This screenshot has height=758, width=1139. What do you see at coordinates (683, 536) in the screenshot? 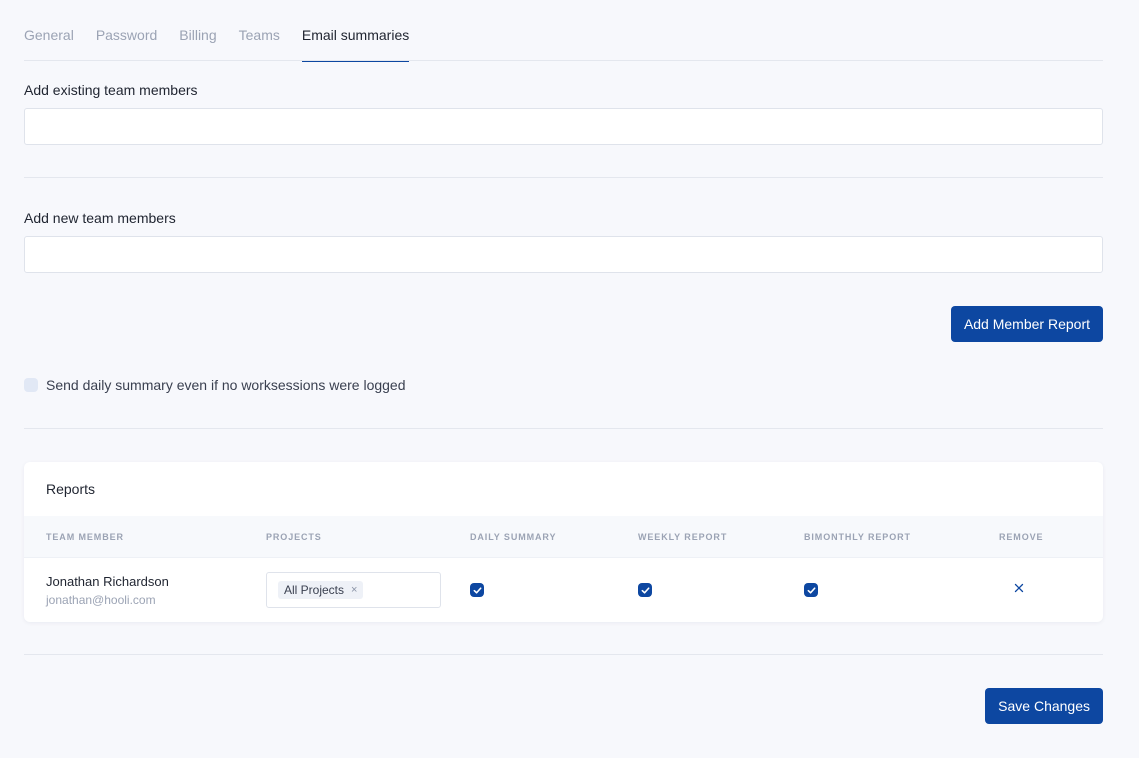
I see `column-header-weekly-report: WEEKLY REPORT` at bounding box center [683, 536].